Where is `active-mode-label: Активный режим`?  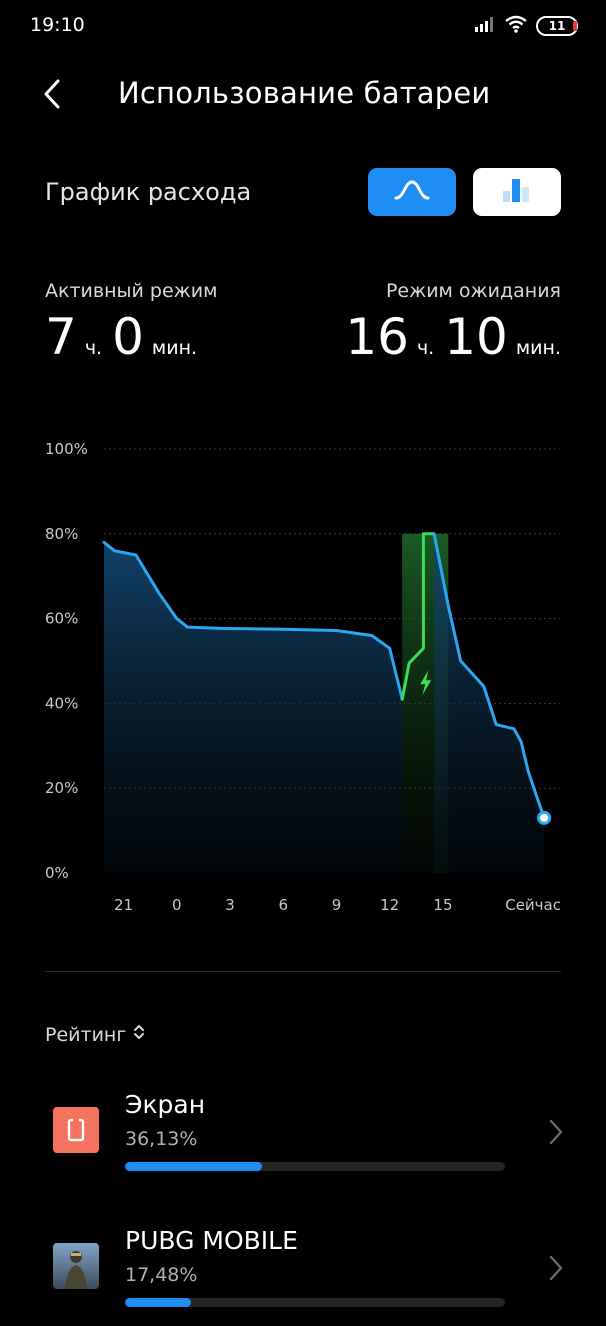 active-mode-label: Активный режим is located at coordinates (131, 291).